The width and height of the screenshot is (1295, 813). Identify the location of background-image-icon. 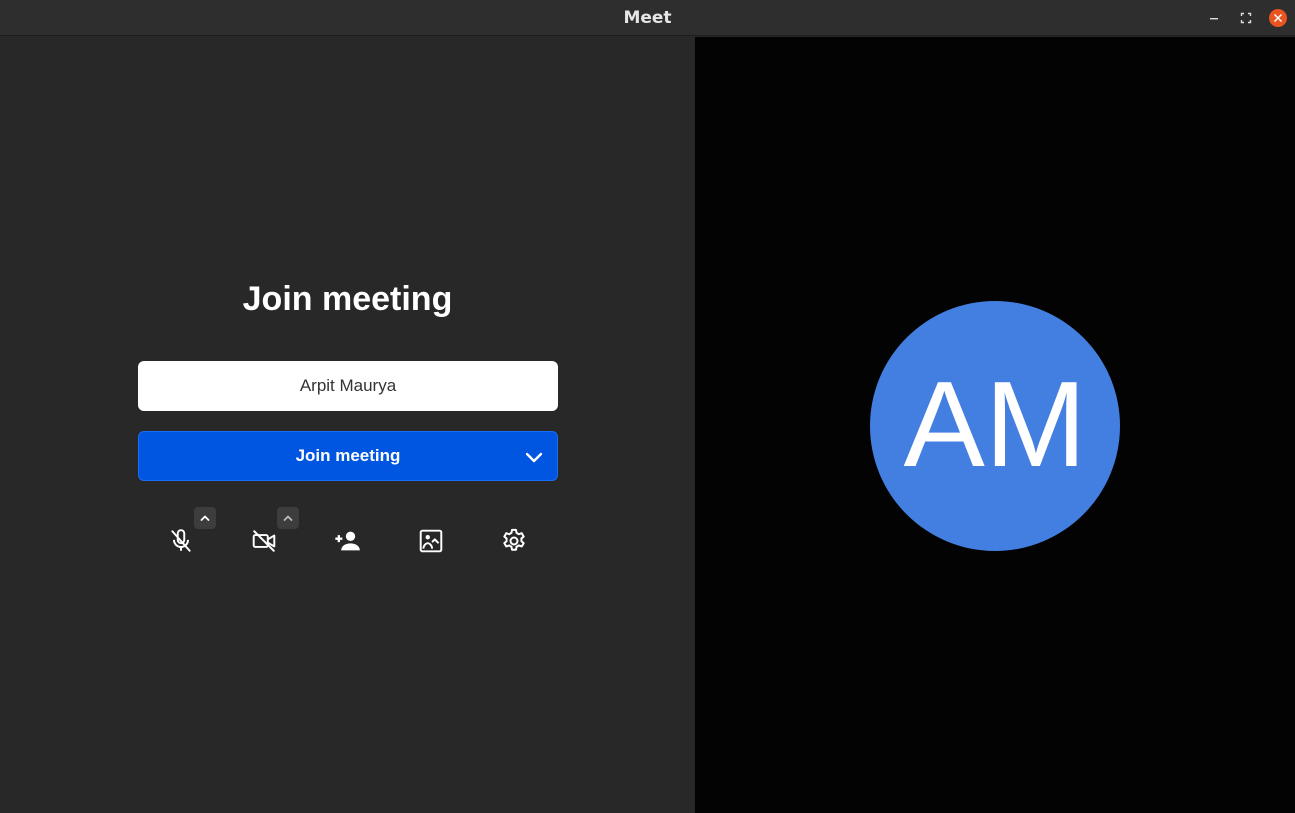
(431, 541).